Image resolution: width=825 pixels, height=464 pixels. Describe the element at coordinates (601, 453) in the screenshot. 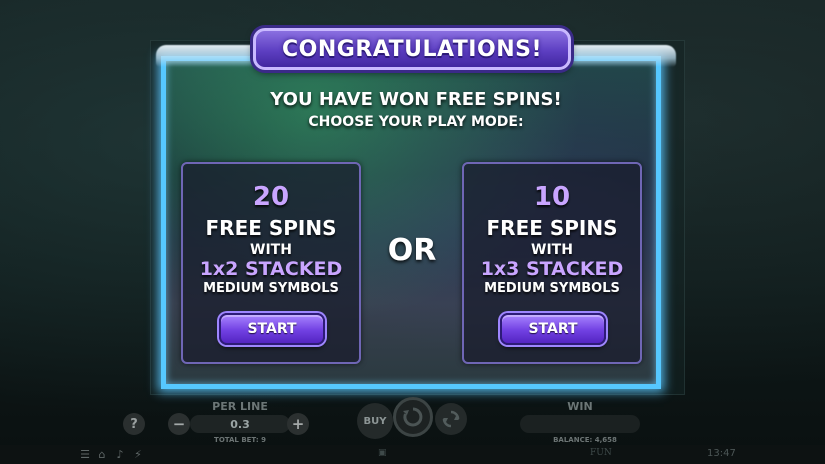

I see `mode-label: FUN` at that location.